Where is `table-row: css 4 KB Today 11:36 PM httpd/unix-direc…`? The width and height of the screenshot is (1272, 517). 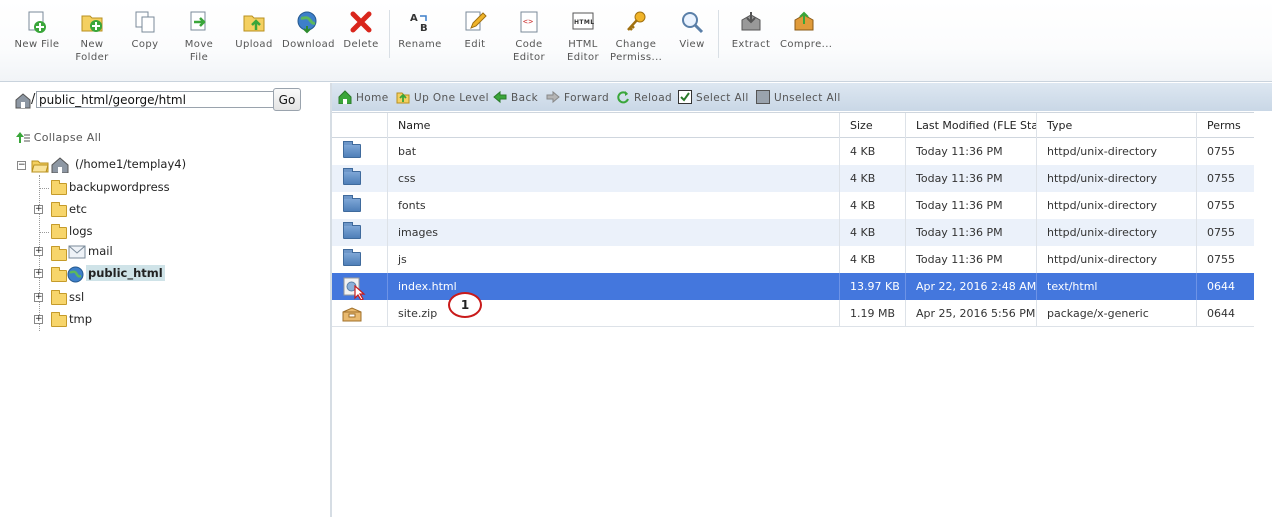 table-row: css 4 KB Today 11:36 PM httpd/unix-direc… is located at coordinates (793, 178).